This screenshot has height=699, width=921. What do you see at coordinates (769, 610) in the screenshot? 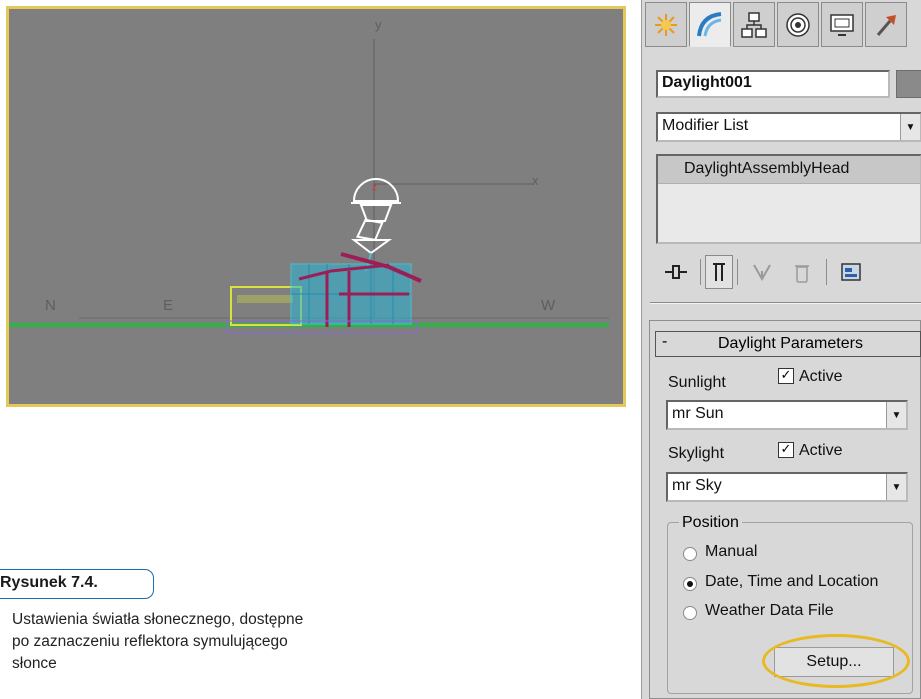
I see `position-weather-data-file-label: Weather Data File` at bounding box center [769, 610].